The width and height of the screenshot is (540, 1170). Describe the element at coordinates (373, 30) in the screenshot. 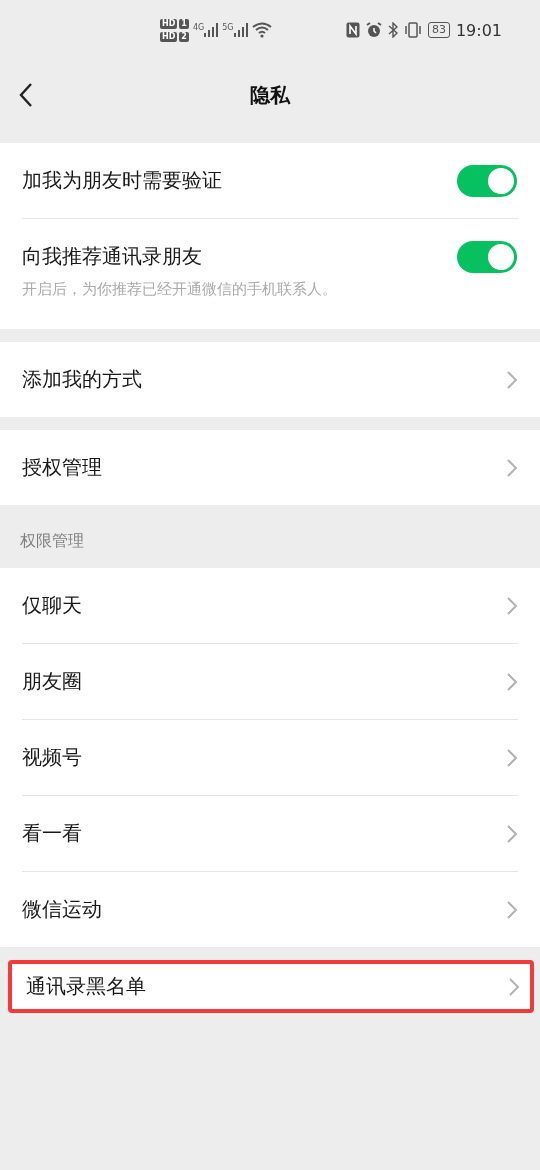

I see `alarm-icon` at that location.